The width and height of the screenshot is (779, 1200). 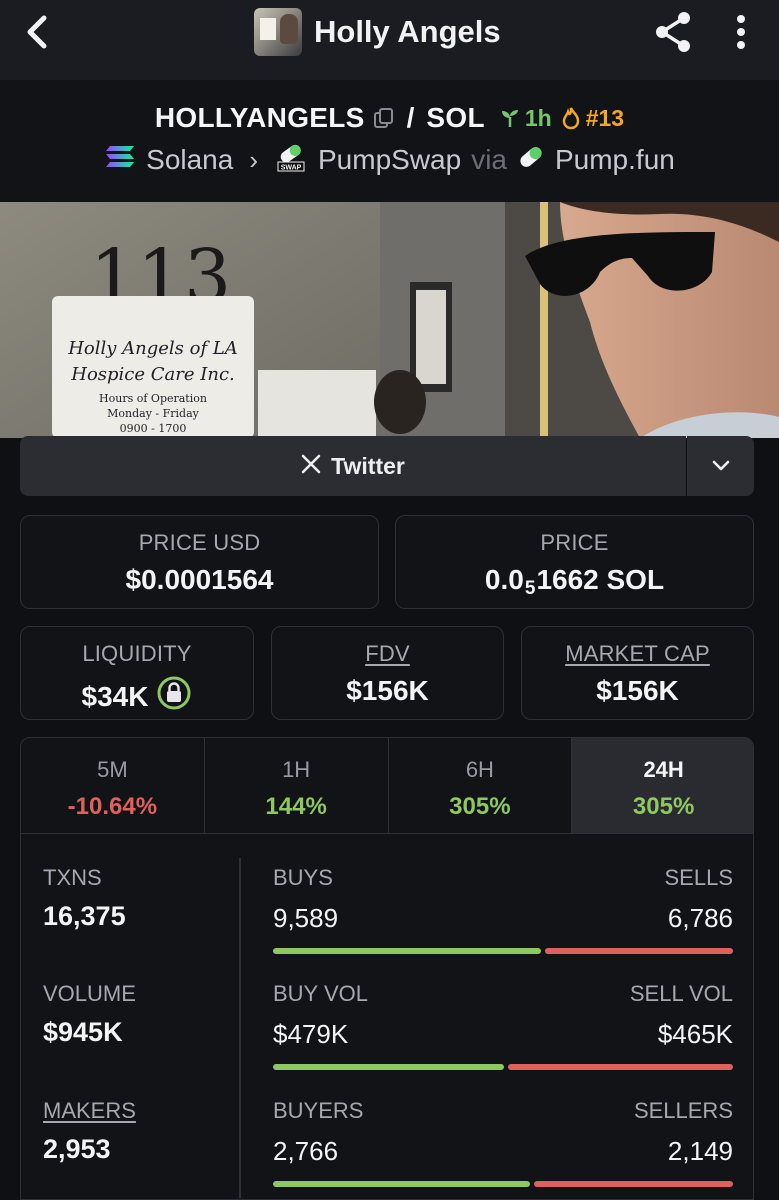 I want to click on txns-value: 16,375, so click(x=84, y=916).